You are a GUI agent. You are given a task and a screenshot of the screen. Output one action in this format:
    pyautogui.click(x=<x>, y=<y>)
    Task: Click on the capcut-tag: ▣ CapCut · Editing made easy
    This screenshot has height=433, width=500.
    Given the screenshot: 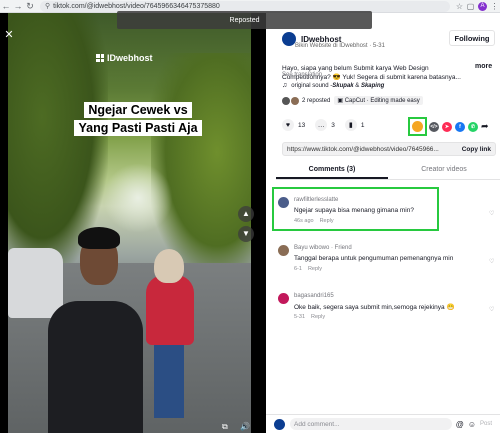 What is the action you would take?
    pyautogui.click(x=378, y=100)
    